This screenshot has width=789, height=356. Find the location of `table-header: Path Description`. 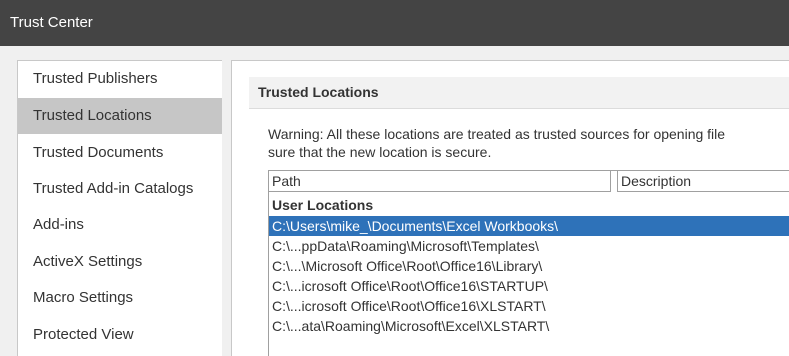

table-header: Path Description is located at coordinates (529, 182).